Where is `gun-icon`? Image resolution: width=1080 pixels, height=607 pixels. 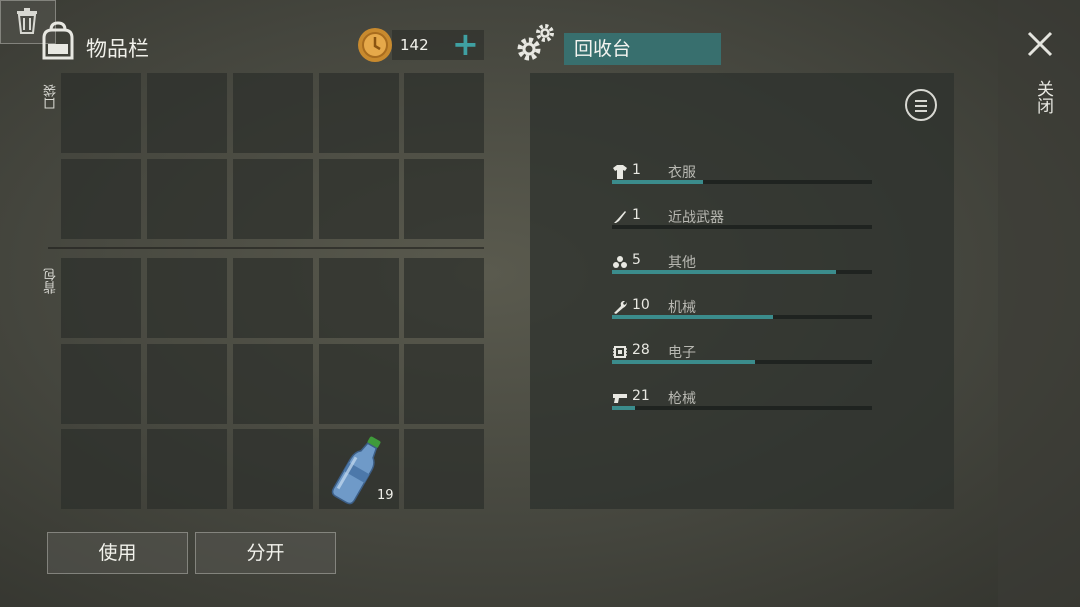 gun-icon is located at coordinates (620, 398).